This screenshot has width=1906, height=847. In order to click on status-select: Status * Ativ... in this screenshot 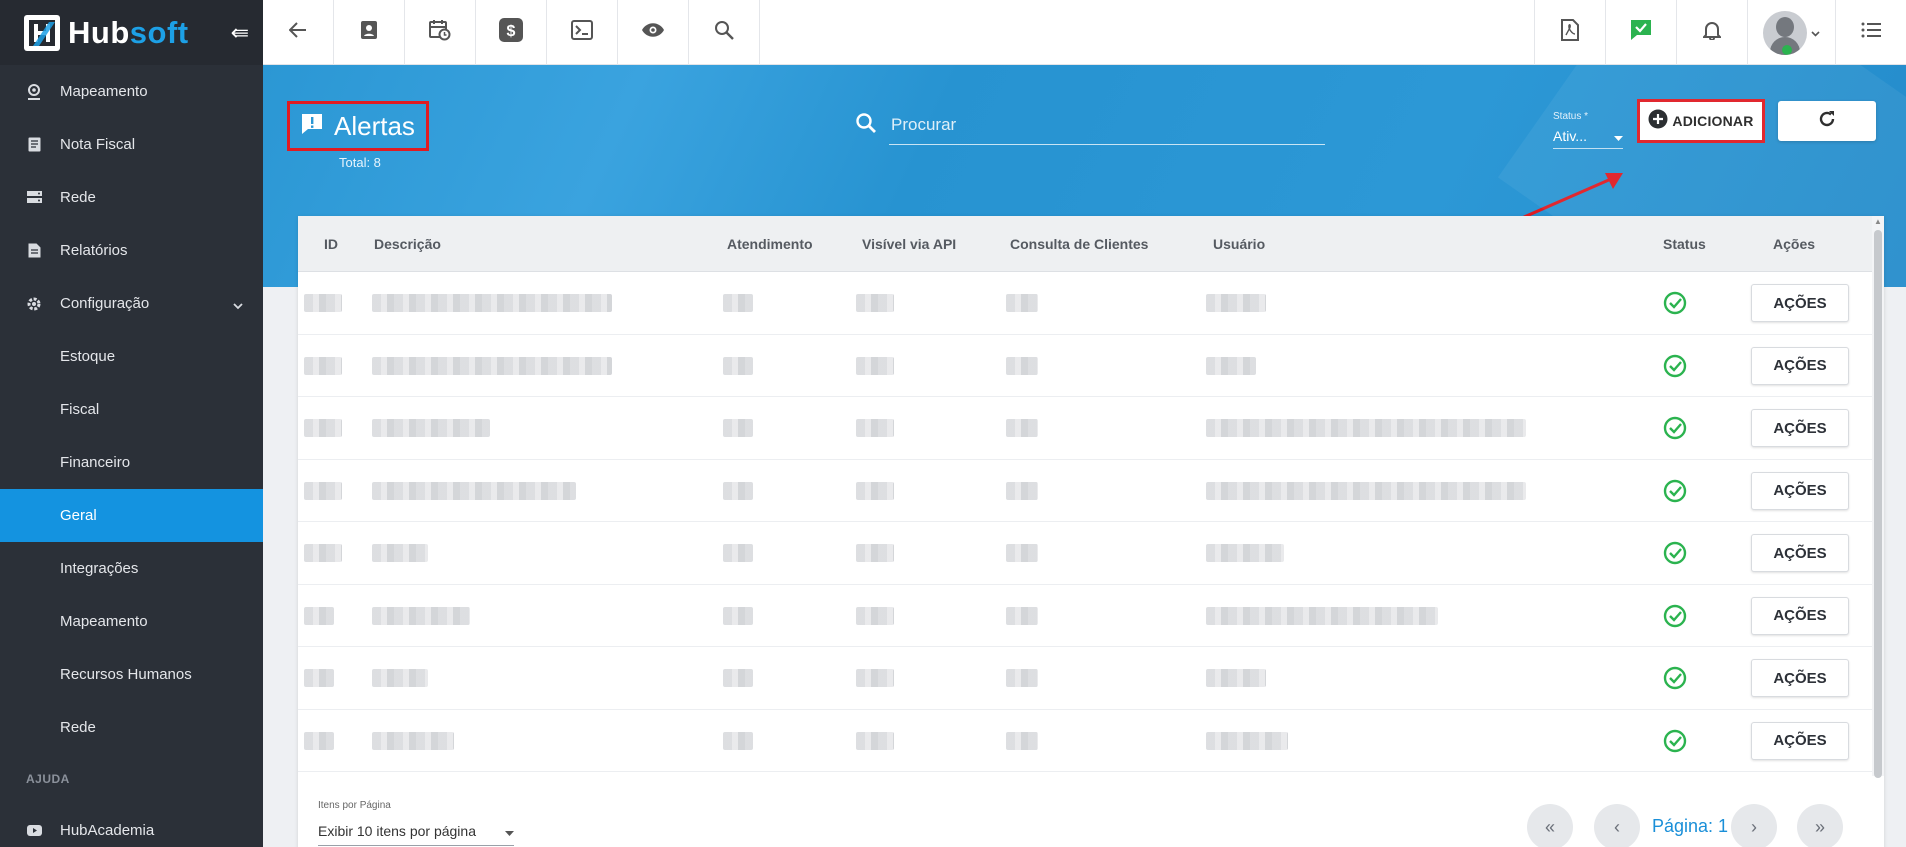, I will do `click(1588, 130)`.